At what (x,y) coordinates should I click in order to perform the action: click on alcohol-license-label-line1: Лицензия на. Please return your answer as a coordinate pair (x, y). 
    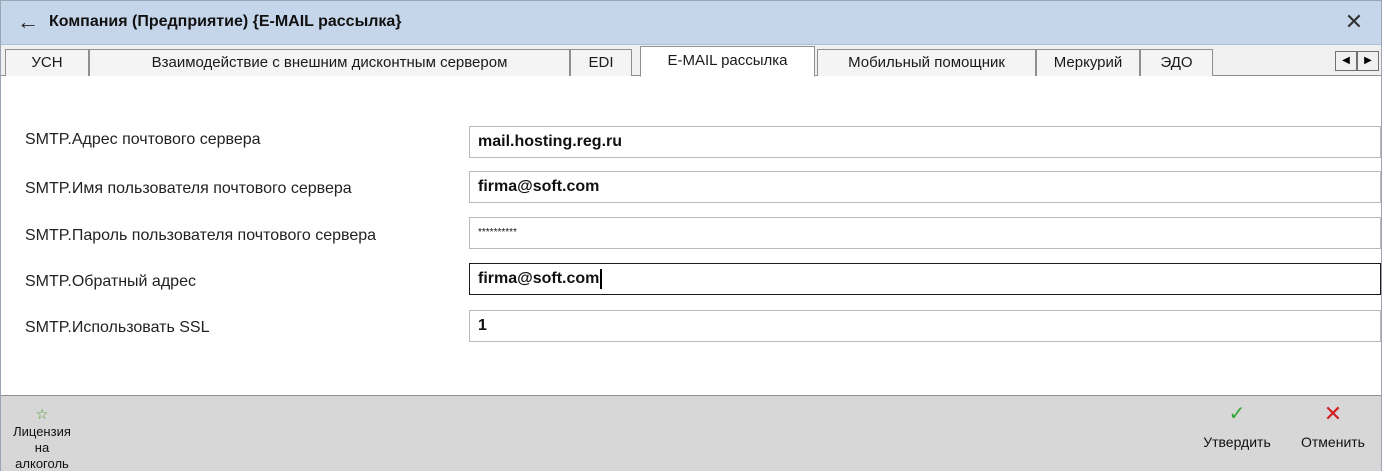
    Looking at the image, I should click on (42, 439).